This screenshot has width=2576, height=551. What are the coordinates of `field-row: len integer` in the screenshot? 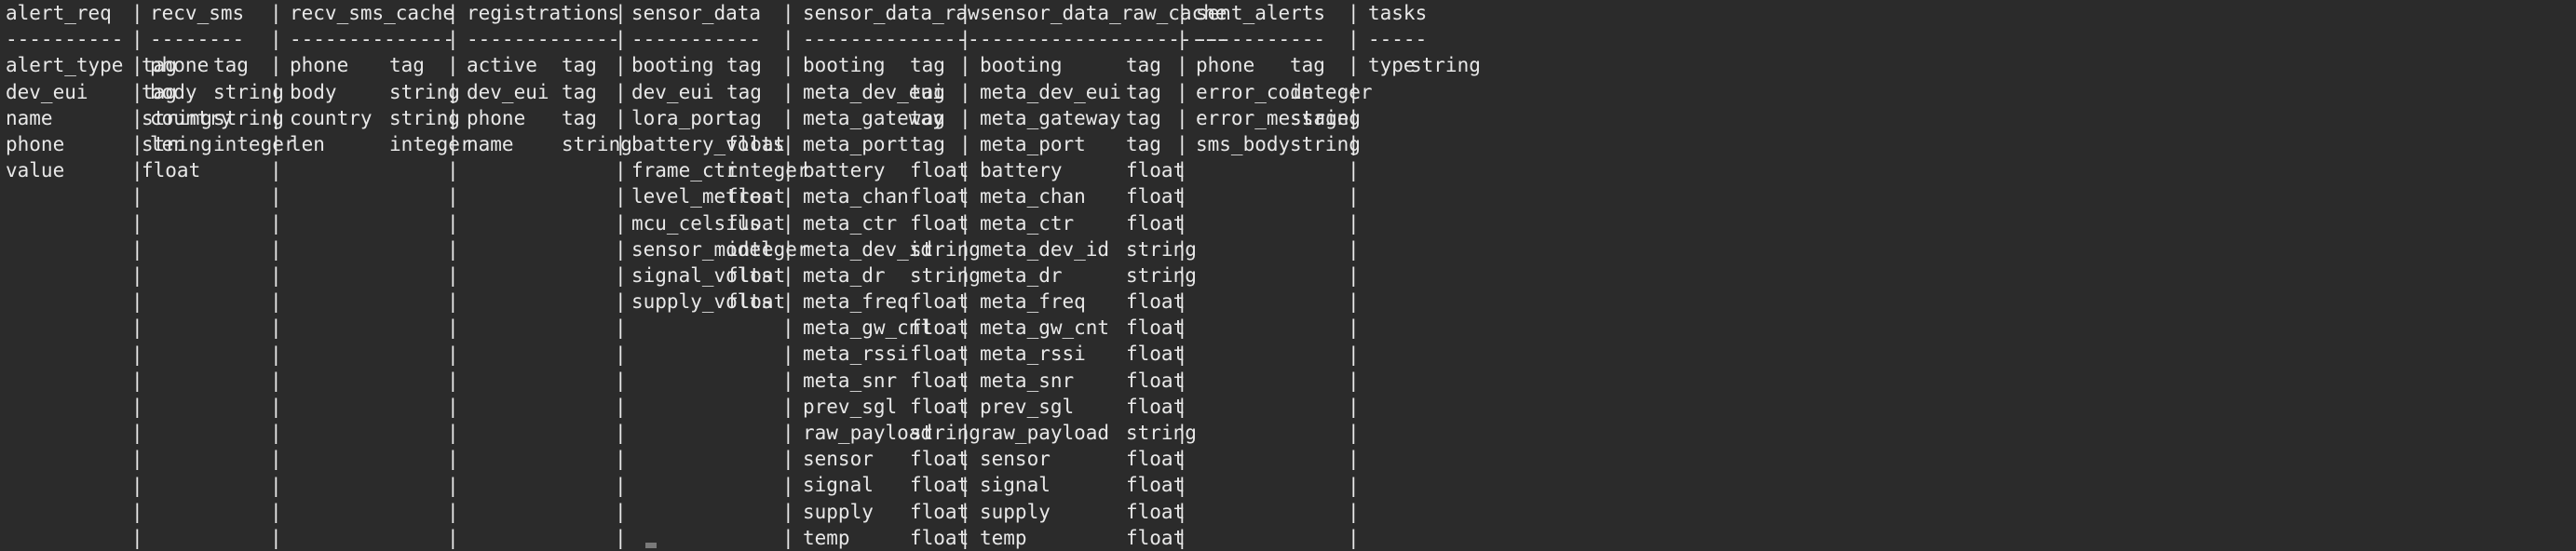 It's located at (381, 144).